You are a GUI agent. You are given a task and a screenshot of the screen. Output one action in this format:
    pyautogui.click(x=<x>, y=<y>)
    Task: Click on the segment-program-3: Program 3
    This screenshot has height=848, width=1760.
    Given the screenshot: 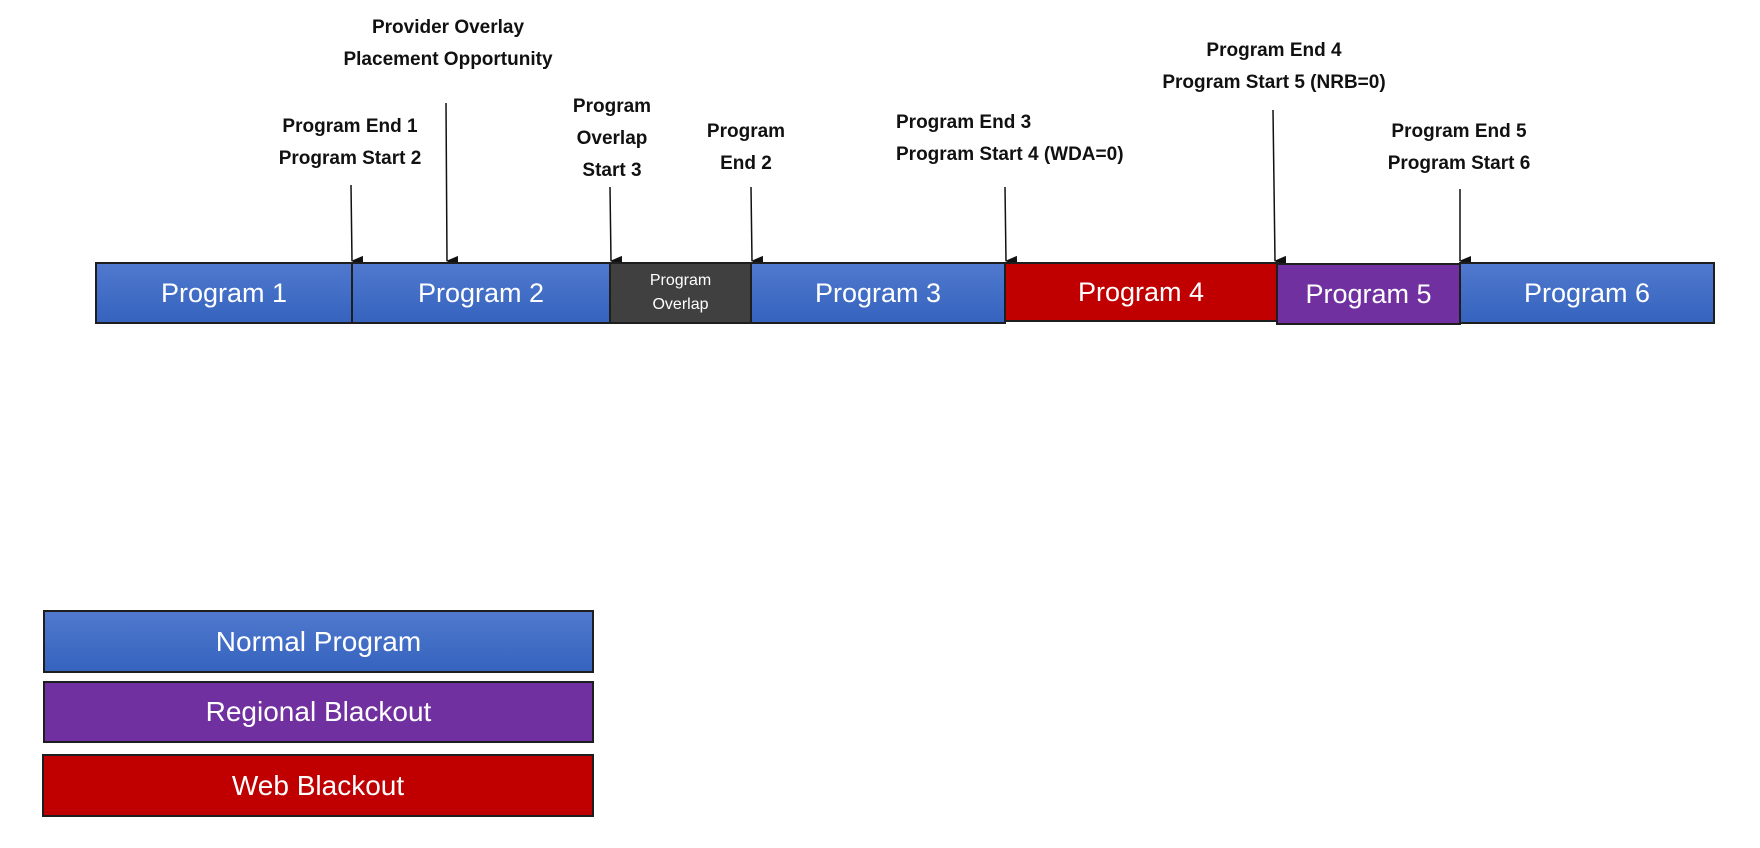 What is the action you would take?
    pyautogui.click(x=878, y=293)
    